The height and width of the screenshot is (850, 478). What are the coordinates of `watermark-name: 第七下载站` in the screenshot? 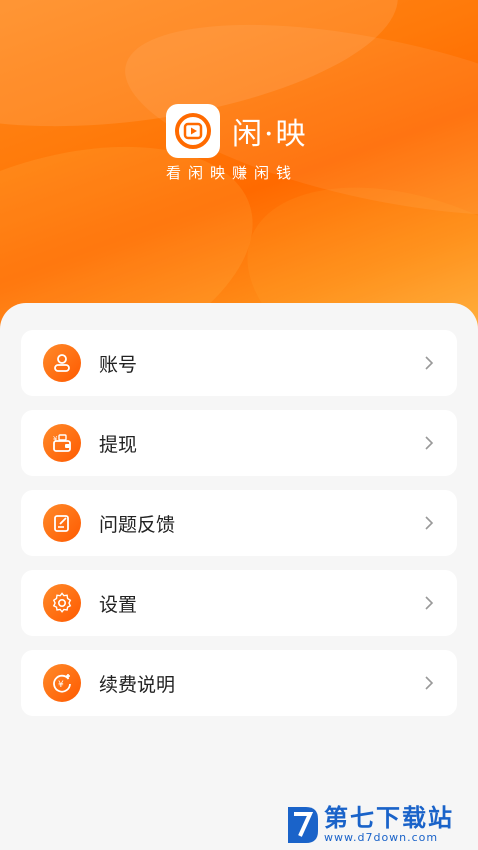 It's located at (389, 818).